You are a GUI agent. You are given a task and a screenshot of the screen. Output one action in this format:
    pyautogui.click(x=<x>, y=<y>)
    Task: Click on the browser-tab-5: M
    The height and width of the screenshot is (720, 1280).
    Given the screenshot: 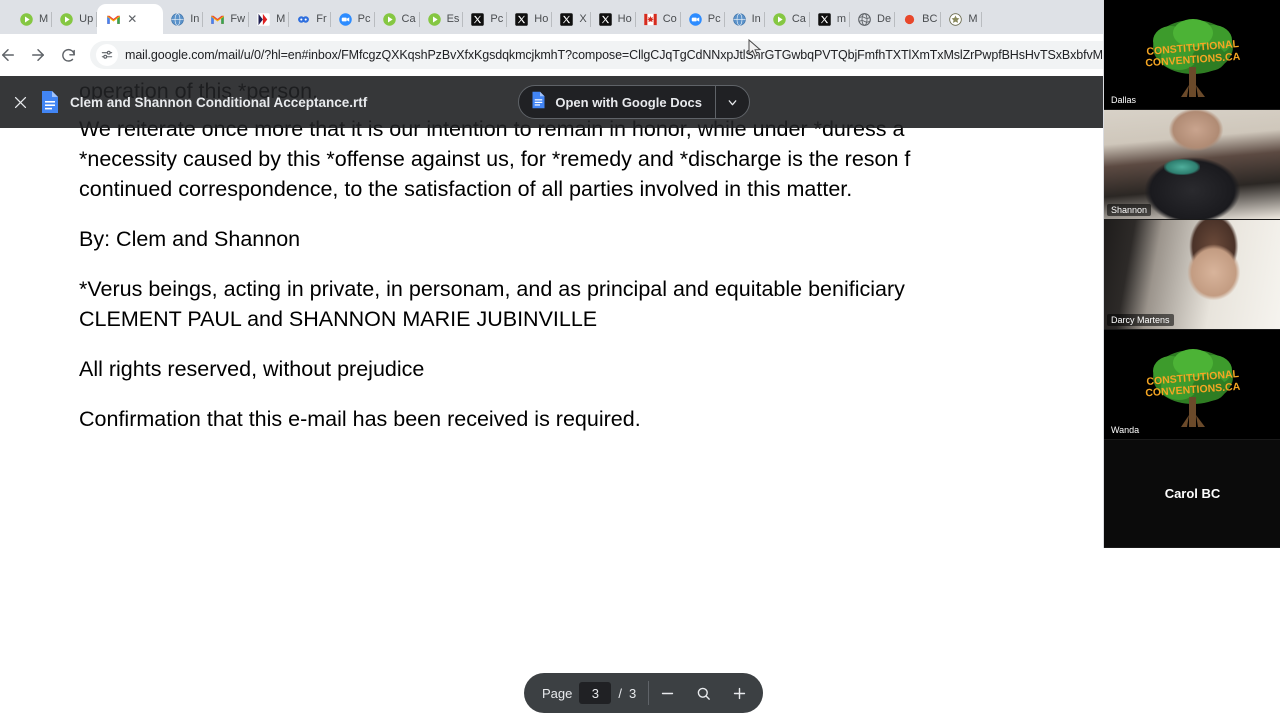 What is the action you would take?
    pyautogui.click(x=269, y=19)
    